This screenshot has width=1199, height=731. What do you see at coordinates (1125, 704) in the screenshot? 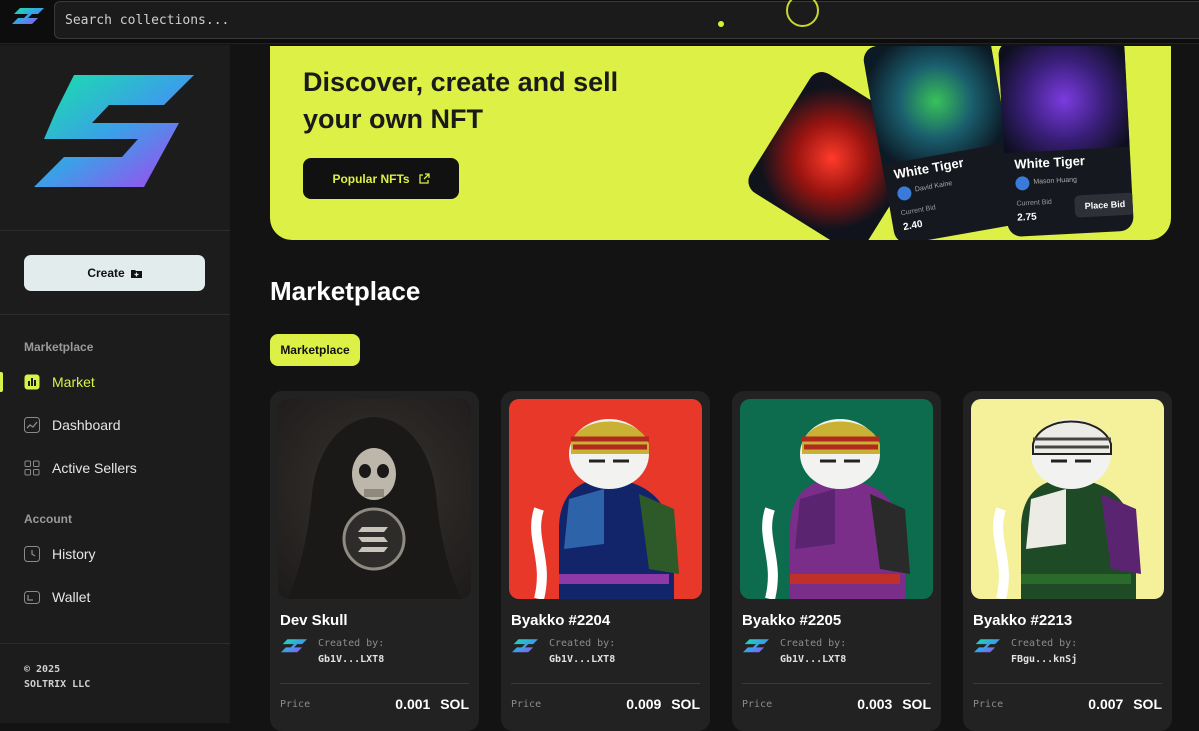
I see `nft-price: 0.007 SOL` at bounding box center [1125, 704].